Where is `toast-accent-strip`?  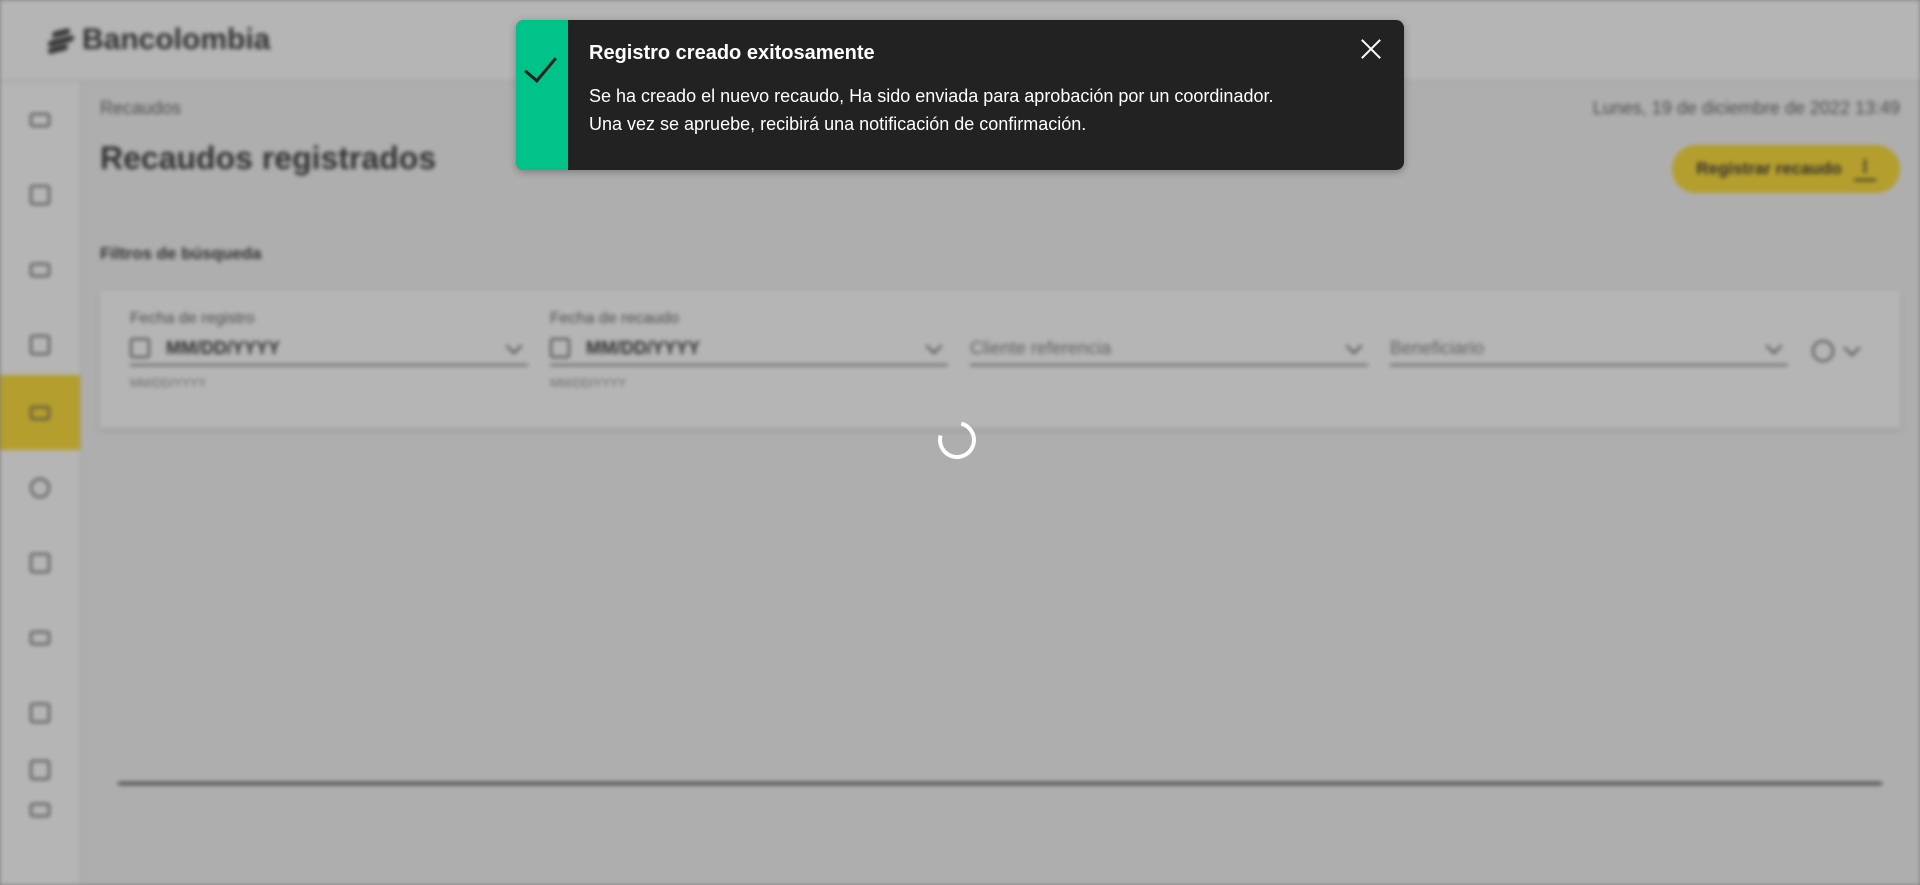 toast-accent-strip is located at coordinates (542, 95).